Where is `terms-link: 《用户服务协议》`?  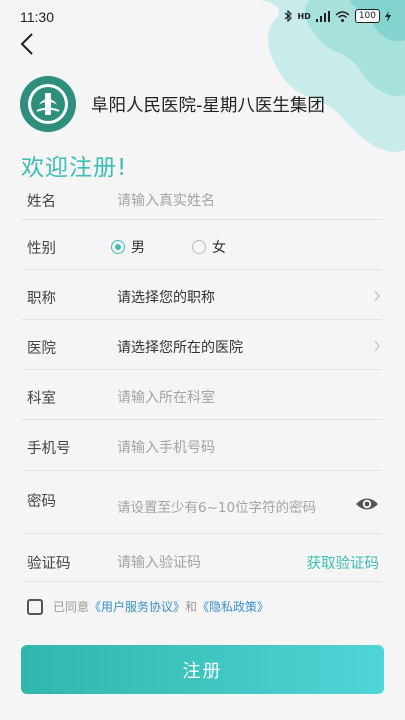
terms-link: 《用户服务协议》 is located at coordinates (137, 606).